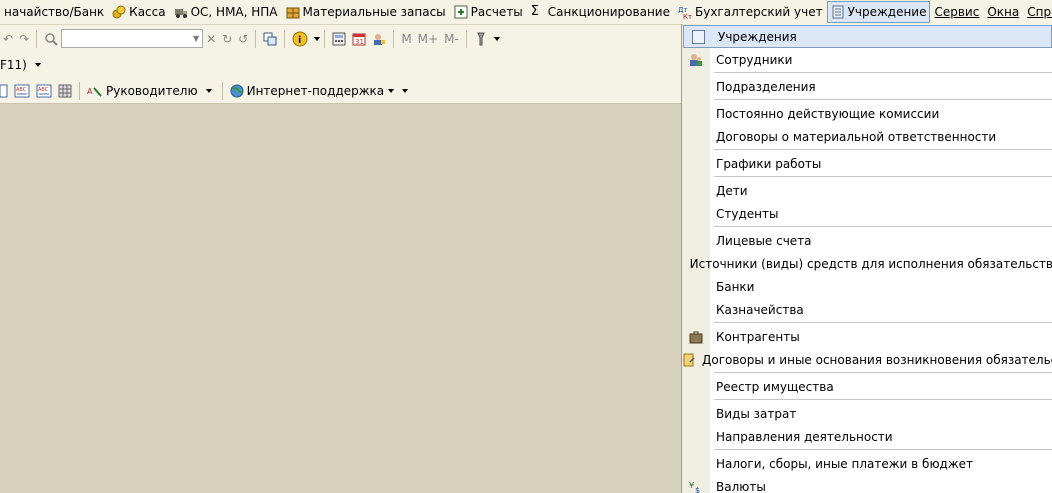 The height and width of the screenshot is (493, 1052). Describe the element at coordinates (405, 90) in the screenshot. I see `support-more-icon` at that location.